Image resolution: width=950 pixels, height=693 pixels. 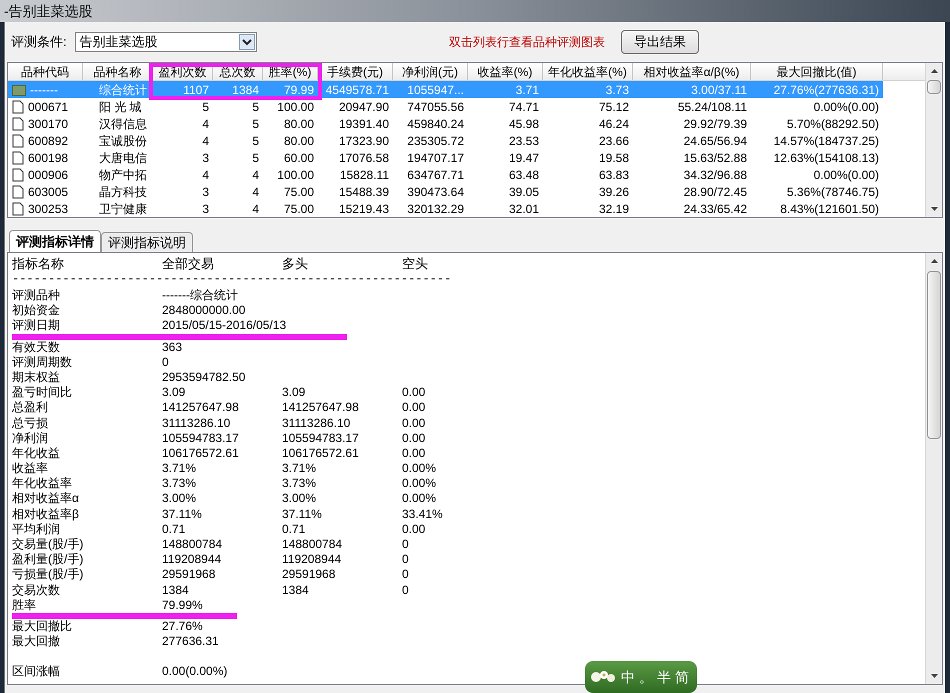 What do you see at coordinates (200, 296) in the screenshot?
I see `metric-value: -------综合统计` at bounding box center [200, 296].